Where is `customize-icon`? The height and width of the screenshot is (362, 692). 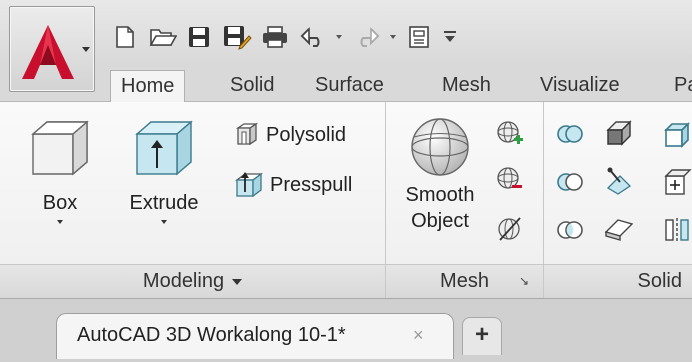
customize-icon is located at coordinates (450, 37).